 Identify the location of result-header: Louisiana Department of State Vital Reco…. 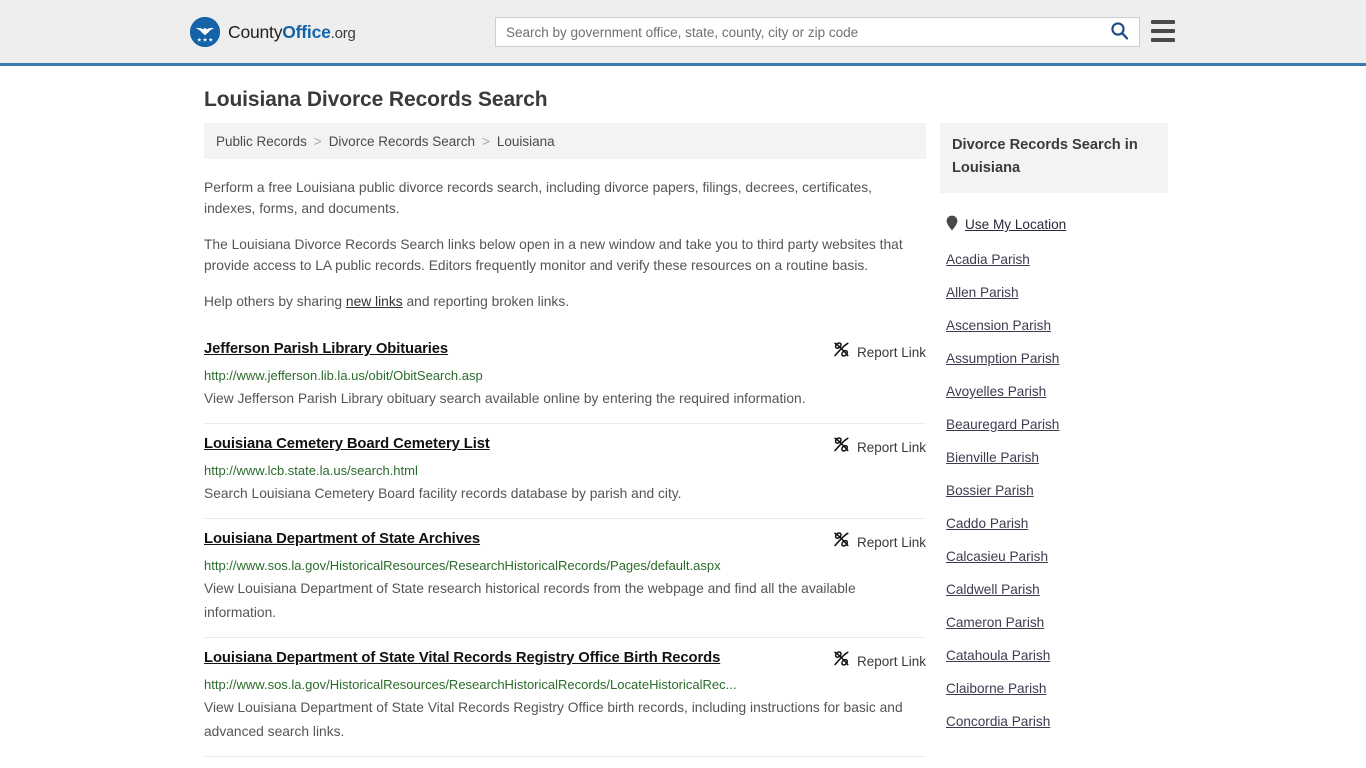
(565, 660).